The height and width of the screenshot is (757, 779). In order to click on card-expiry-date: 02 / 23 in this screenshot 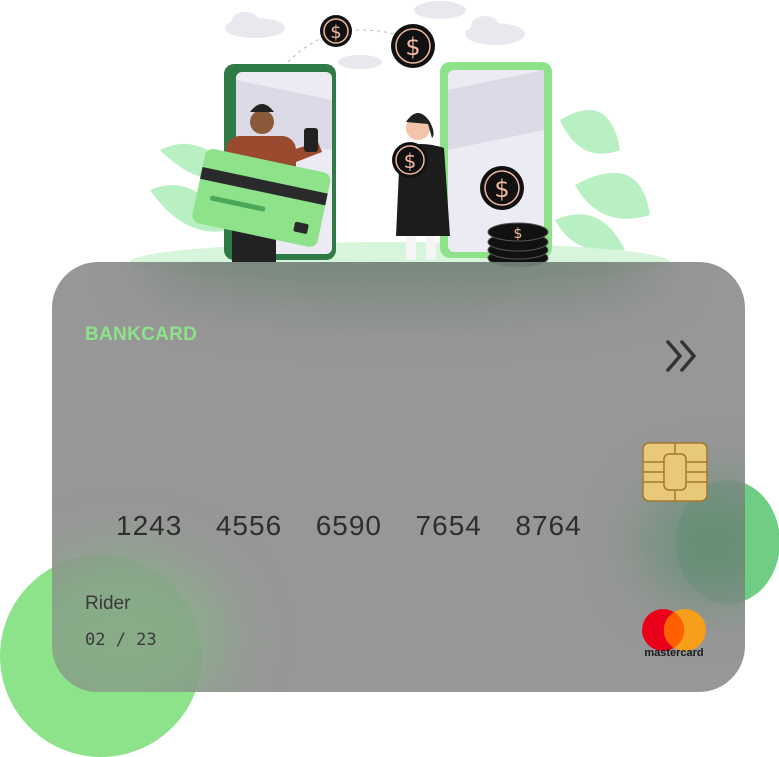, I will do `click(121, 640)`.